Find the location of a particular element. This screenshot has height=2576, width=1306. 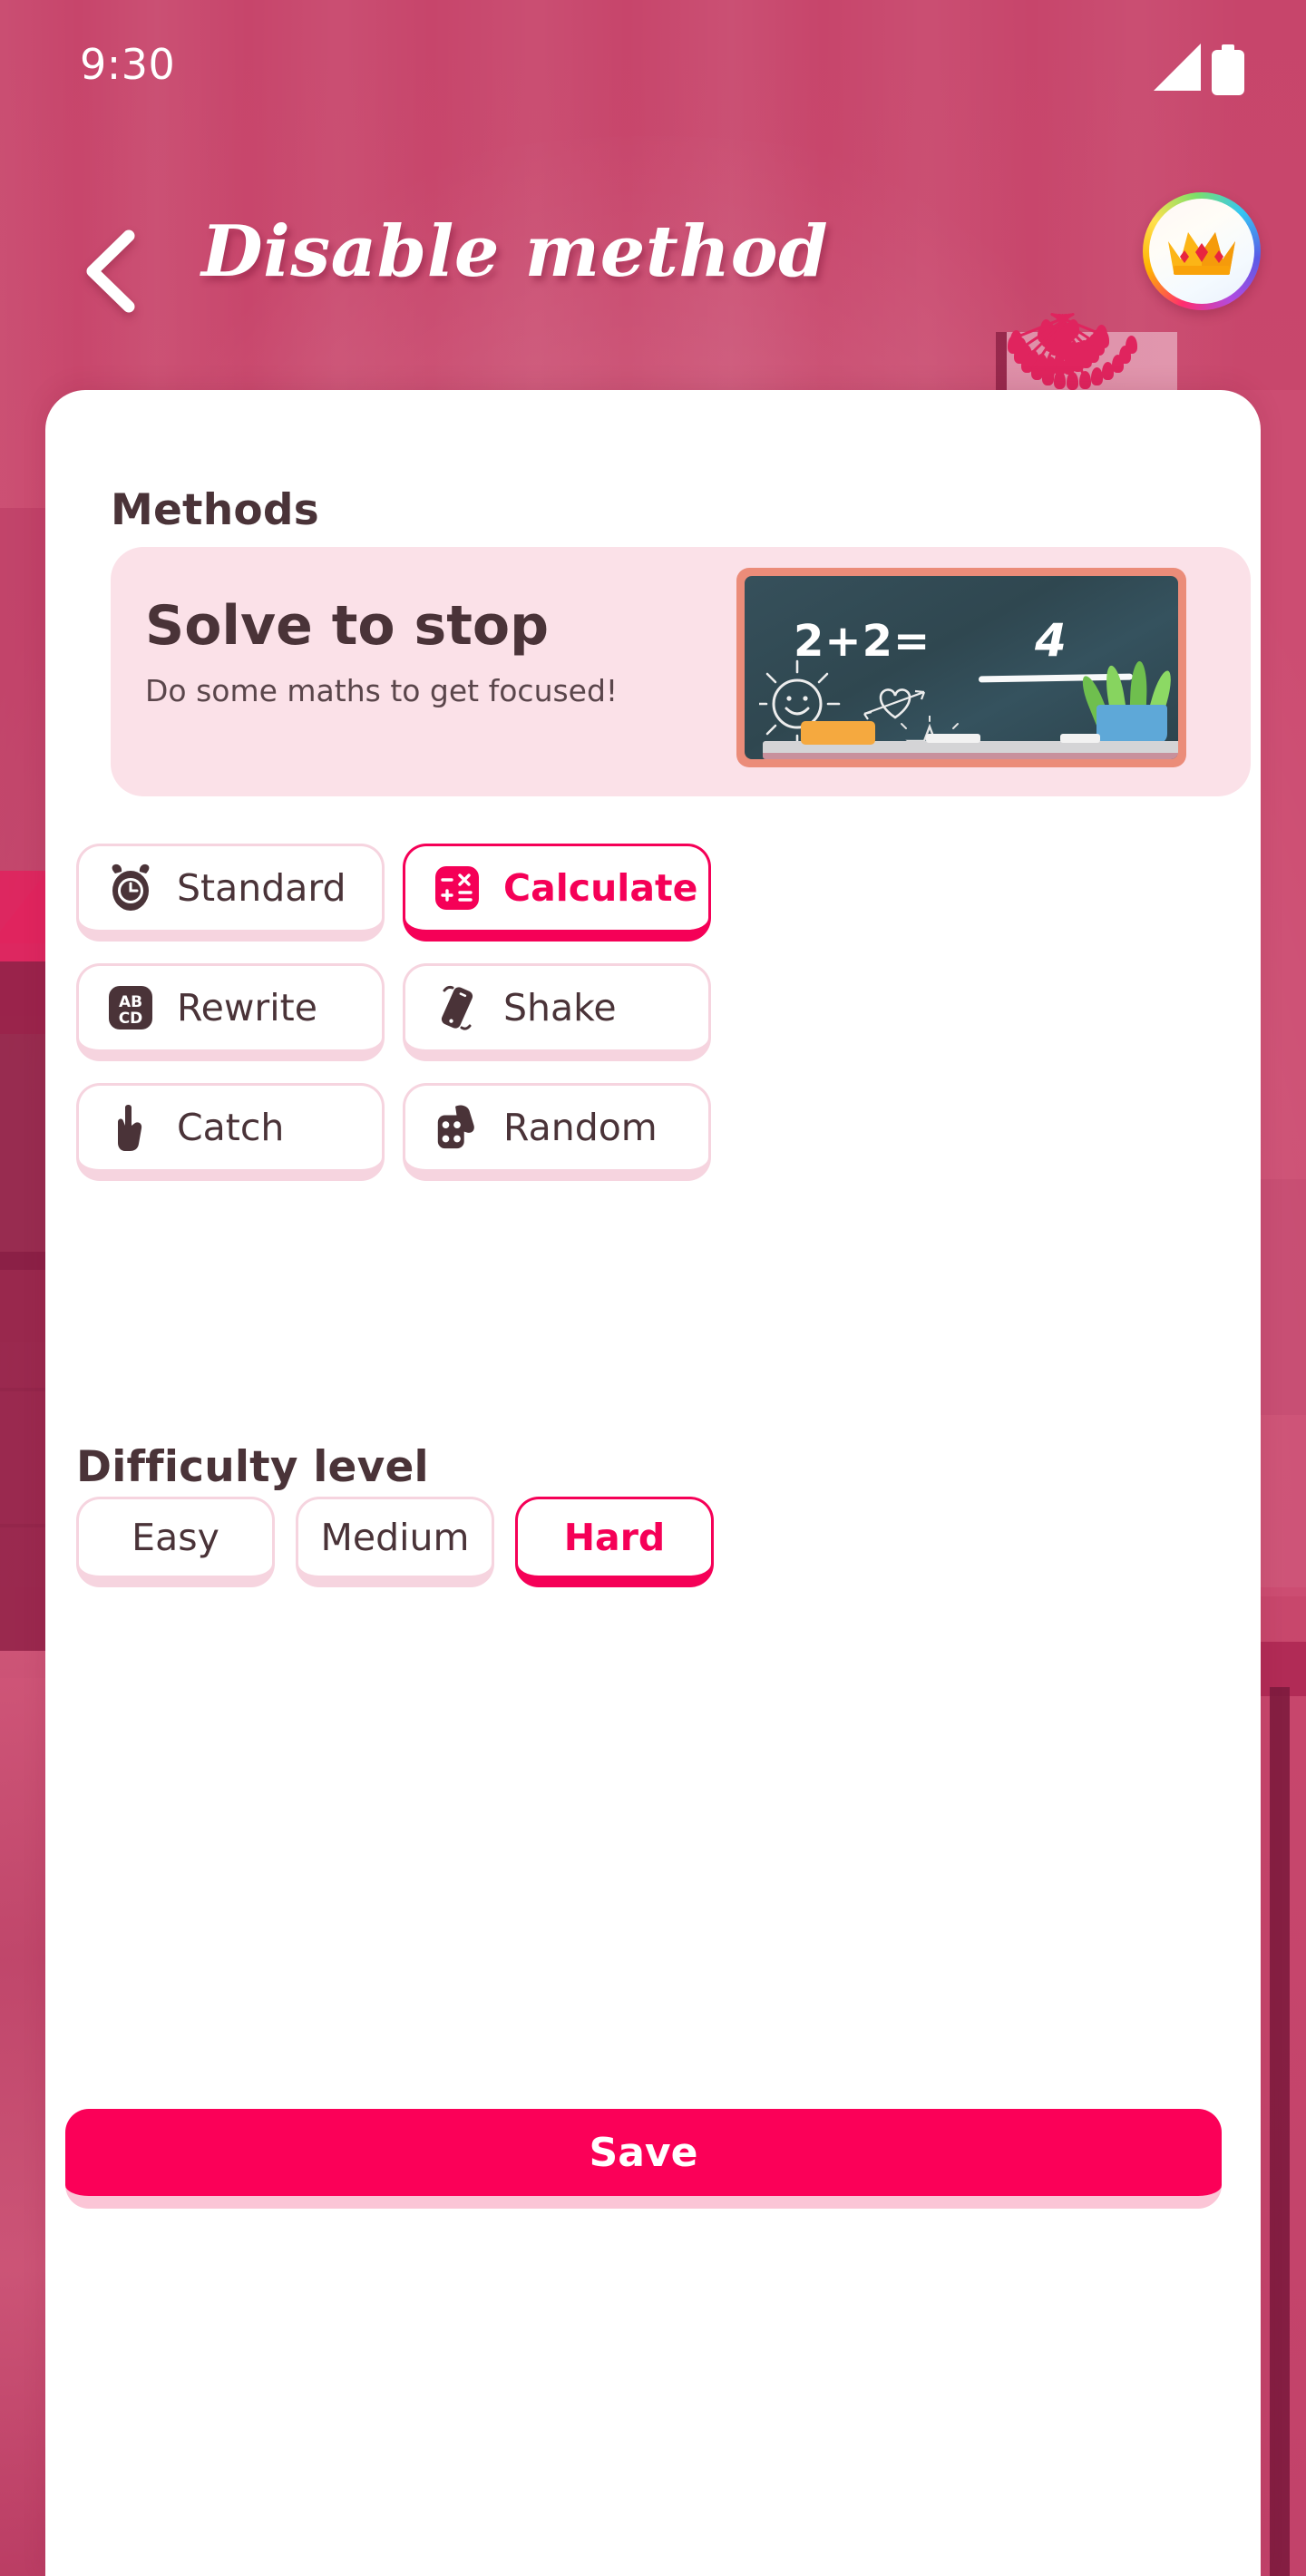

method-label: Random is located at coordinates (580, 1127).